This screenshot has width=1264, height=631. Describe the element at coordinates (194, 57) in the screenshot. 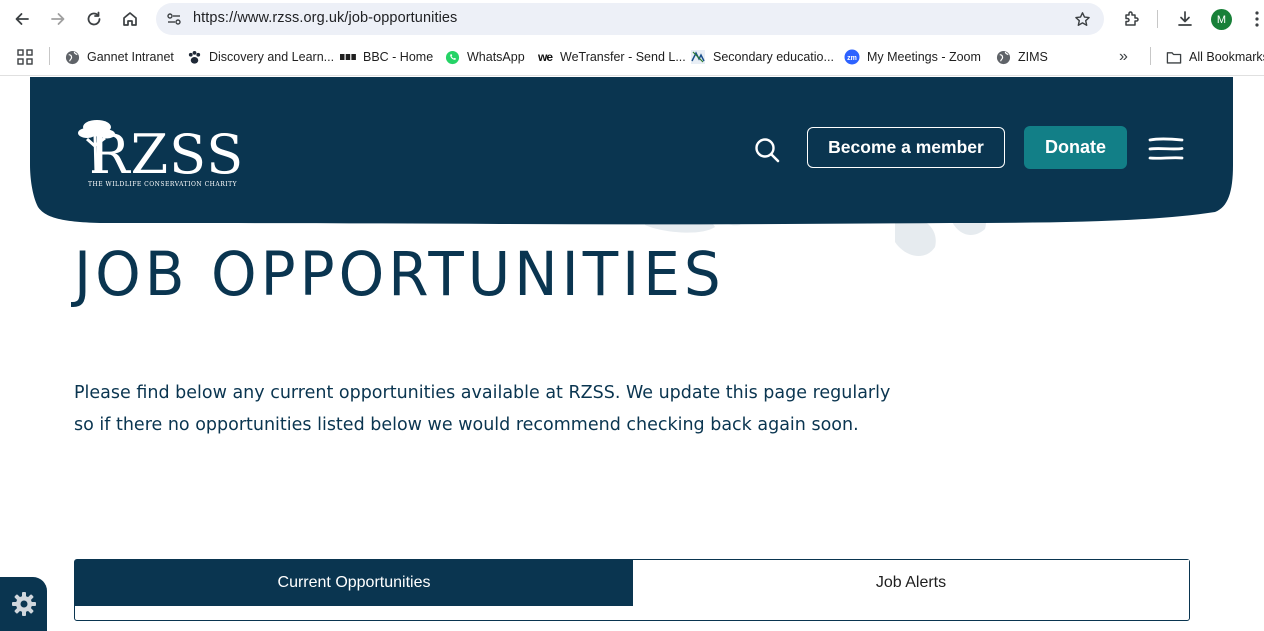

I see `paw-icon` at that location.